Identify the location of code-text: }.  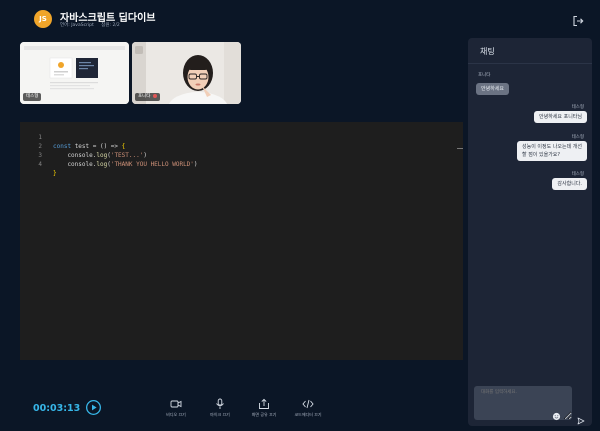
(55, 173).